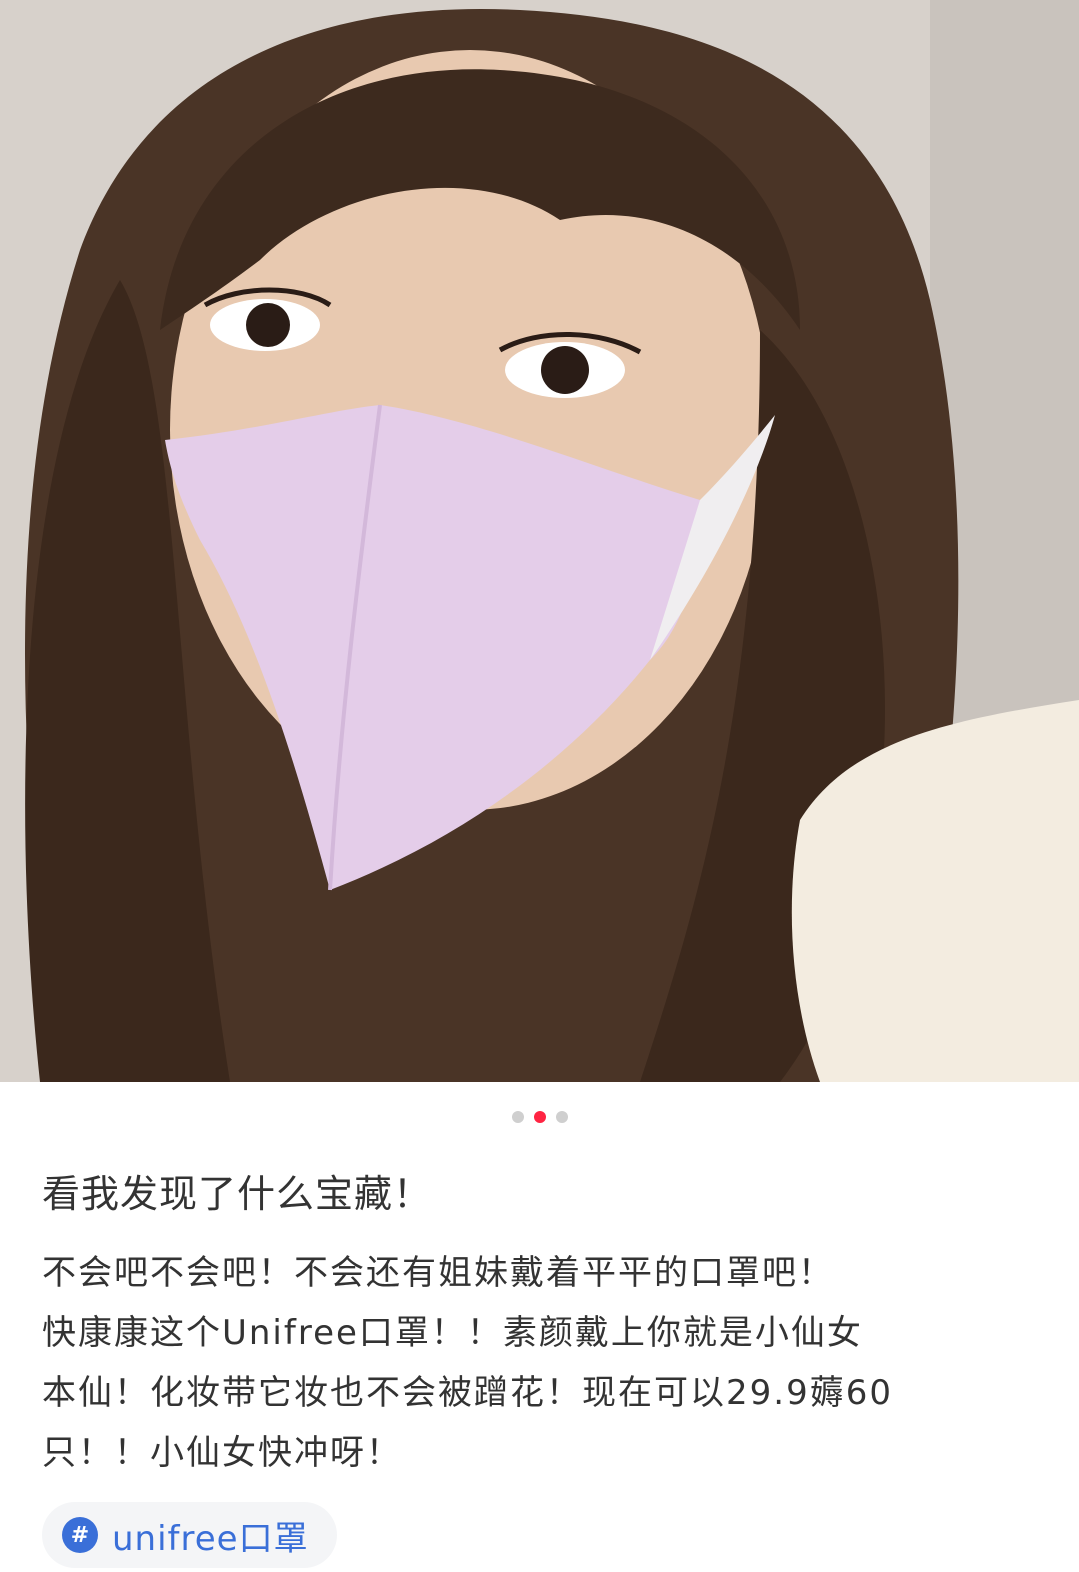 The width and height of the screenshot is (1079, 1572). What do you see at coordinates (452, 1333) in the screenshot?
I see `post-body-line: 快康康这个Unifree口罩！！素颜戴上你就是小仙女` at bounding box center [452, 1333].